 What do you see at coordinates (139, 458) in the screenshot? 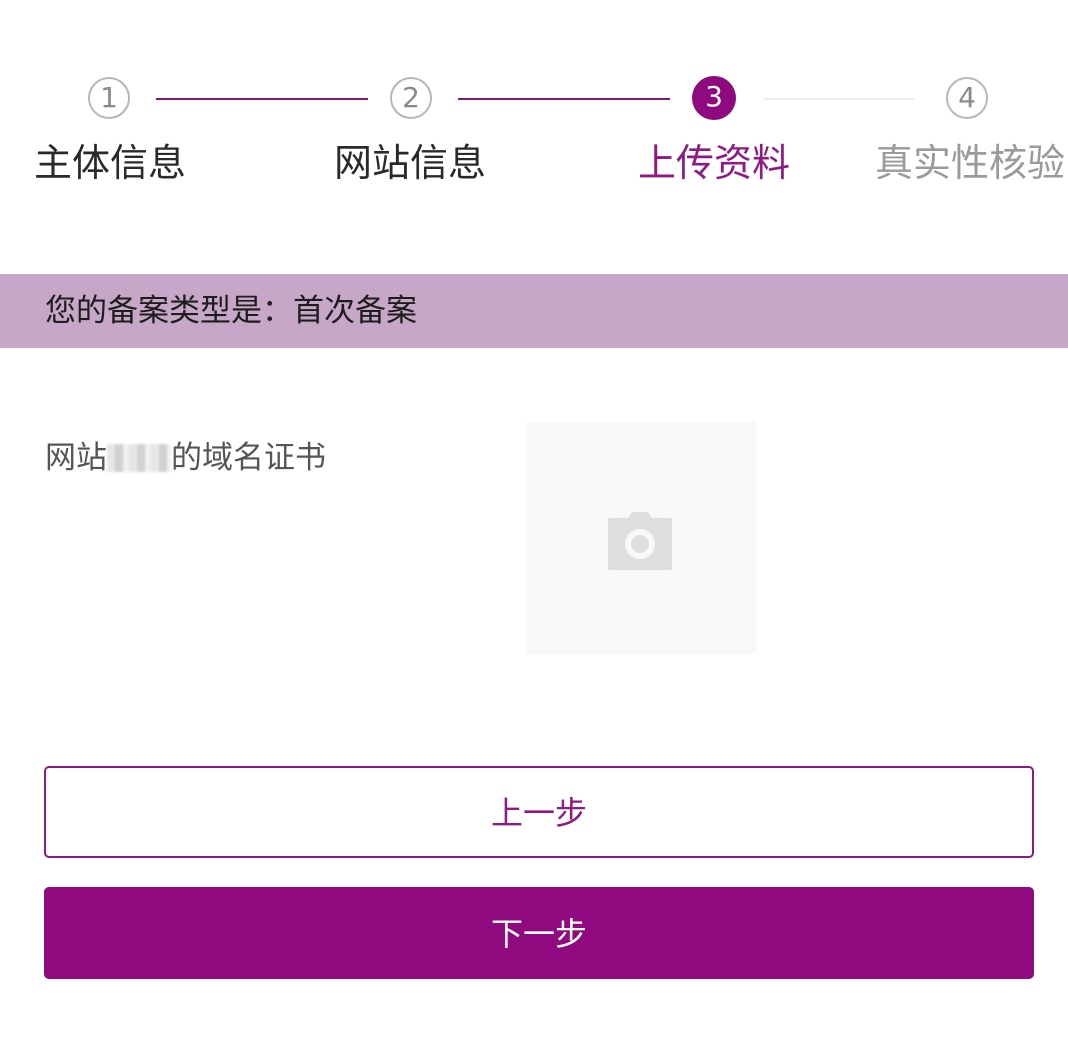
I see `redacted-text` at bounding box center [139, 458].